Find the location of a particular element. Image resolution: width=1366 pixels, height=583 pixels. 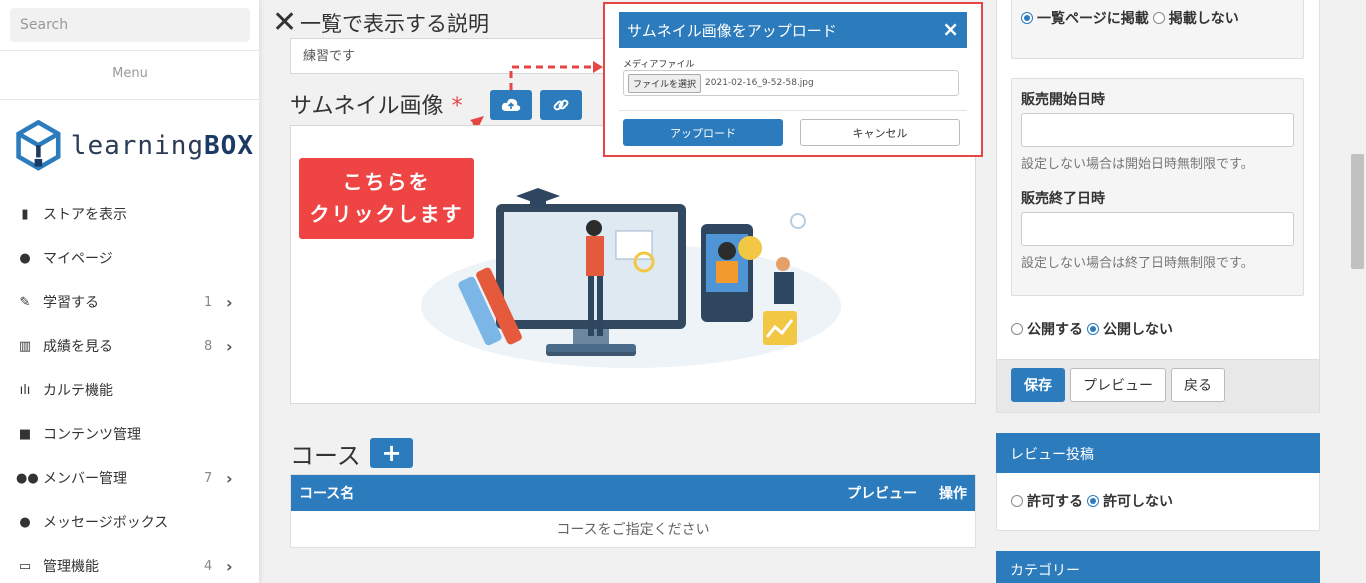

publish-option-private: 公開しない is located at coordinates (1130, 329).